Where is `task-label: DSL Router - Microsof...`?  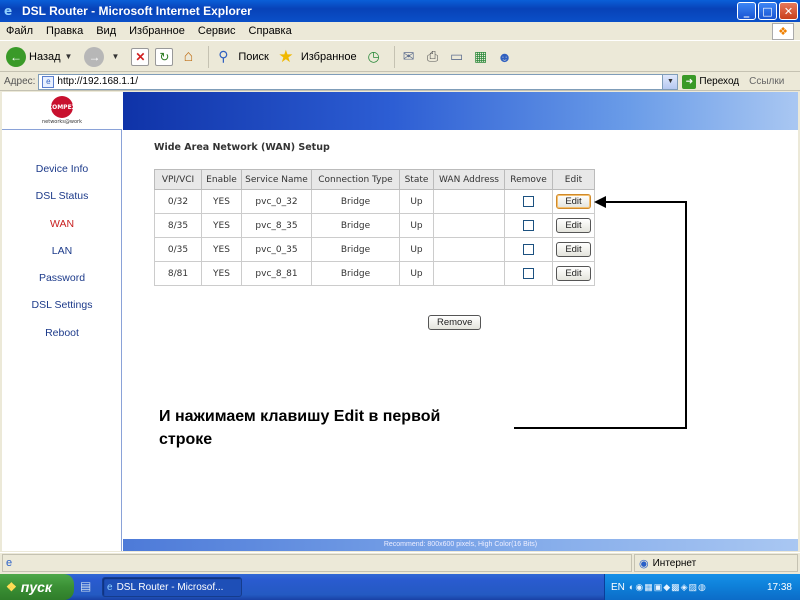
task-label: DSL Router - Microsof... is located at coordinates (170, 587).